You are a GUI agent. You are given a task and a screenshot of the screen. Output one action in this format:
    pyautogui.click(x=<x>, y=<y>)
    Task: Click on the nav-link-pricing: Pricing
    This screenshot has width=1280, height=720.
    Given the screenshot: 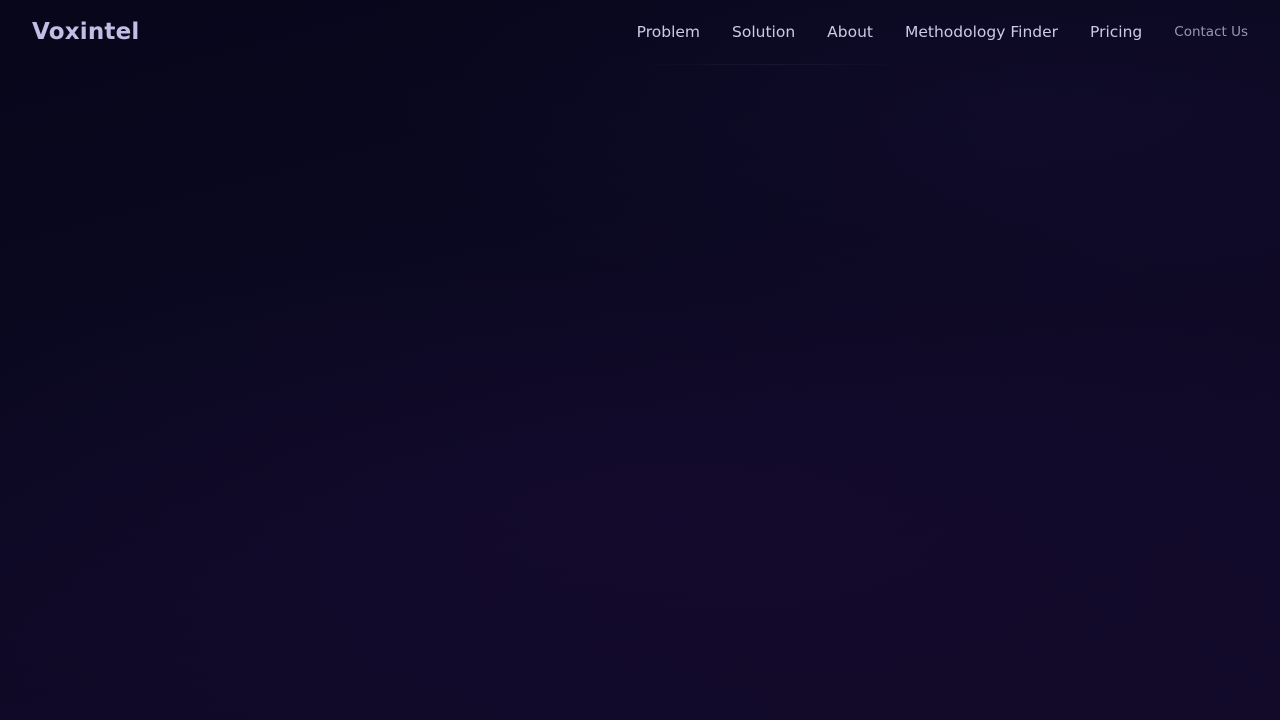 What is the action you would take?
    pyautogui.click(x=1116, y=32)
    